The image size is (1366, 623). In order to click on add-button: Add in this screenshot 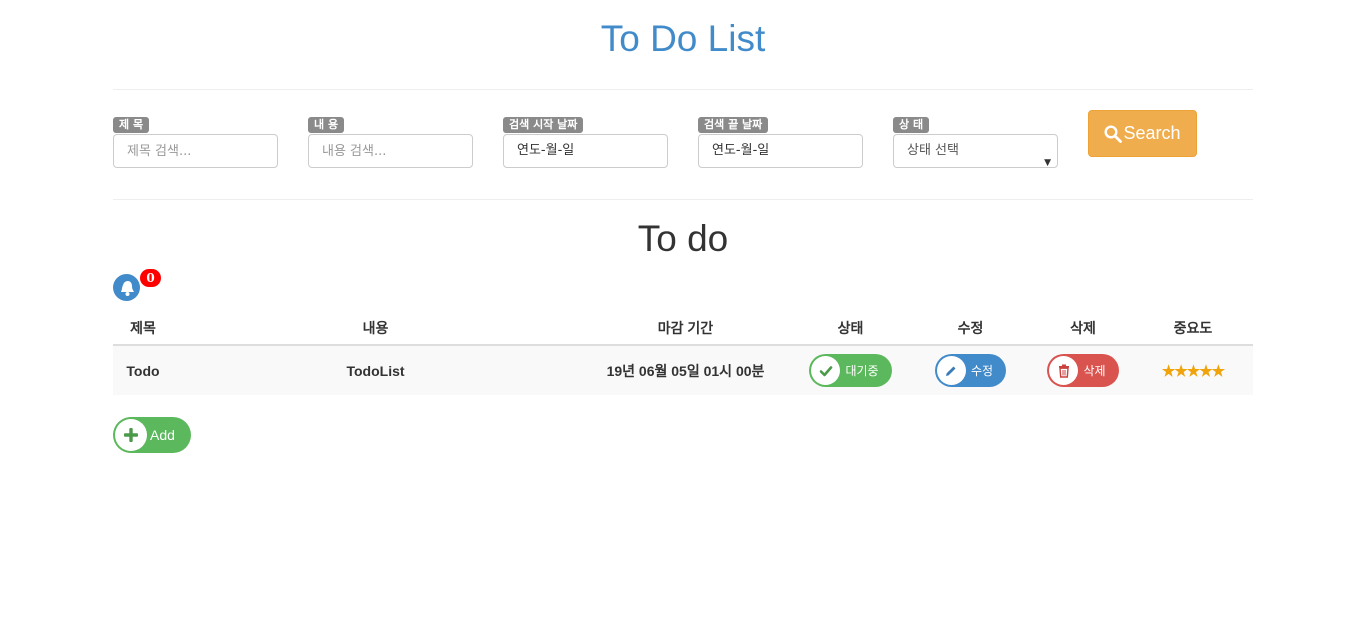, I will do `click(152, 435)`.